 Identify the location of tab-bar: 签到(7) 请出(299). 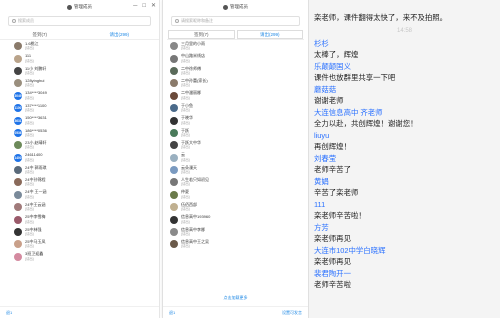
(79, 35).